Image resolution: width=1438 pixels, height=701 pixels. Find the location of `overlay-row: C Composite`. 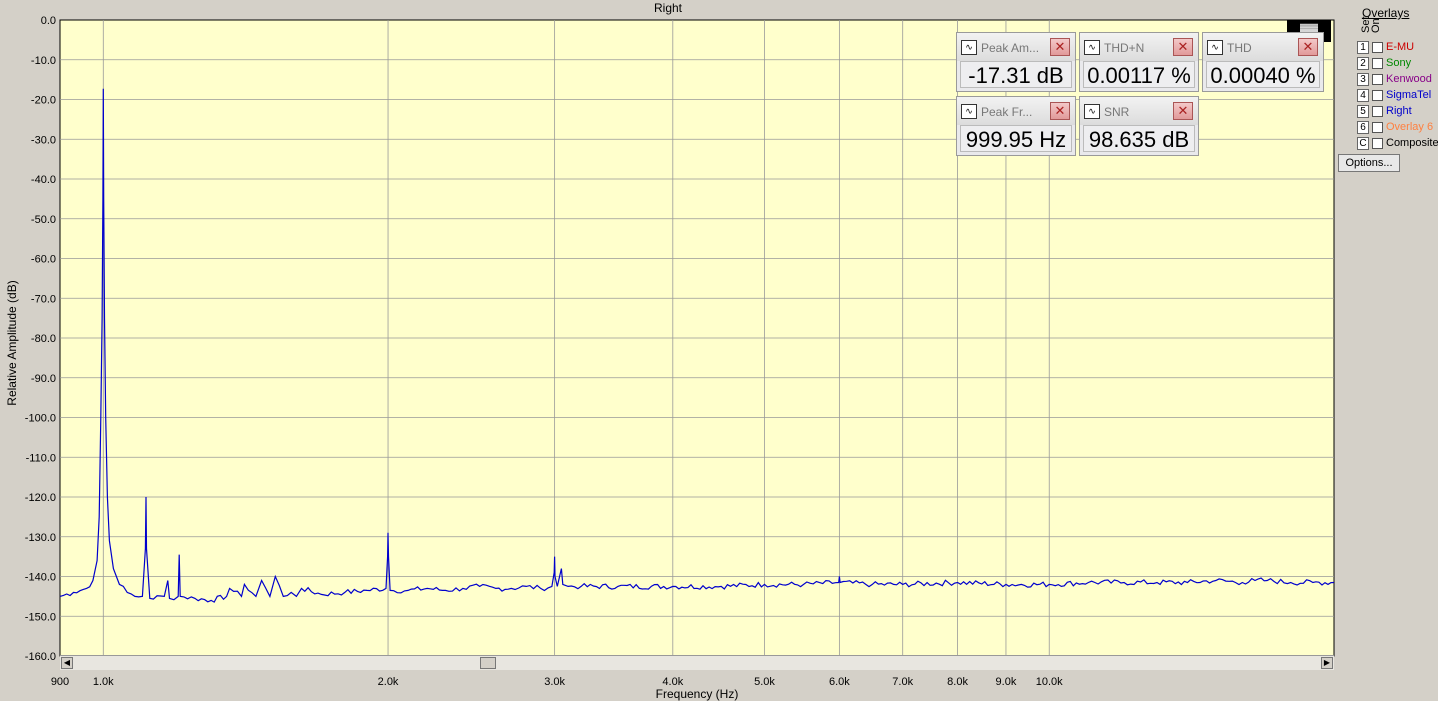

overlay-row: C Composite is located at coordinates (1388, 144).